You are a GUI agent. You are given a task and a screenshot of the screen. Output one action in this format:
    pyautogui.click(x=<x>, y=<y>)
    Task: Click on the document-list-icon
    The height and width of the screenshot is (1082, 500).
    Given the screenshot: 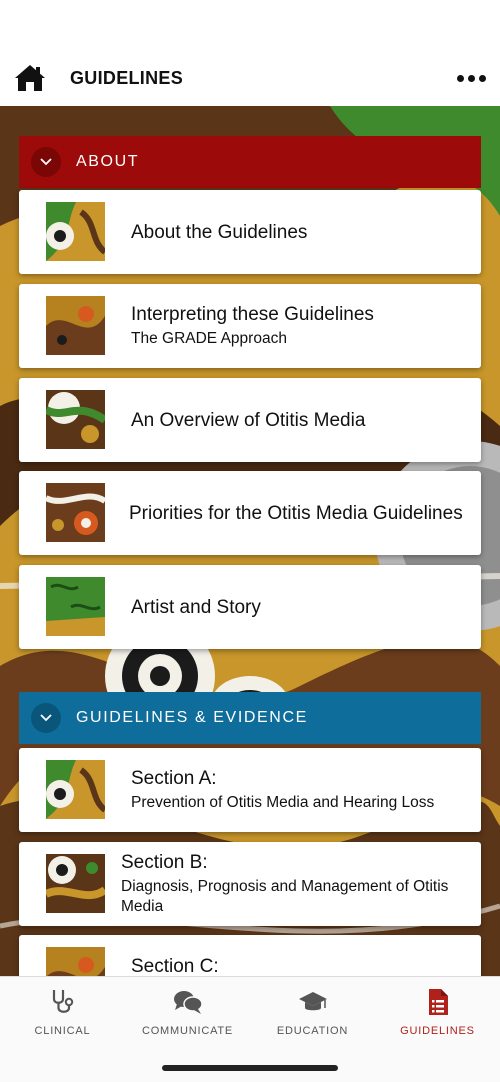 What is the action you would take?
    pyautogui.click(x=438, y=1002)
    